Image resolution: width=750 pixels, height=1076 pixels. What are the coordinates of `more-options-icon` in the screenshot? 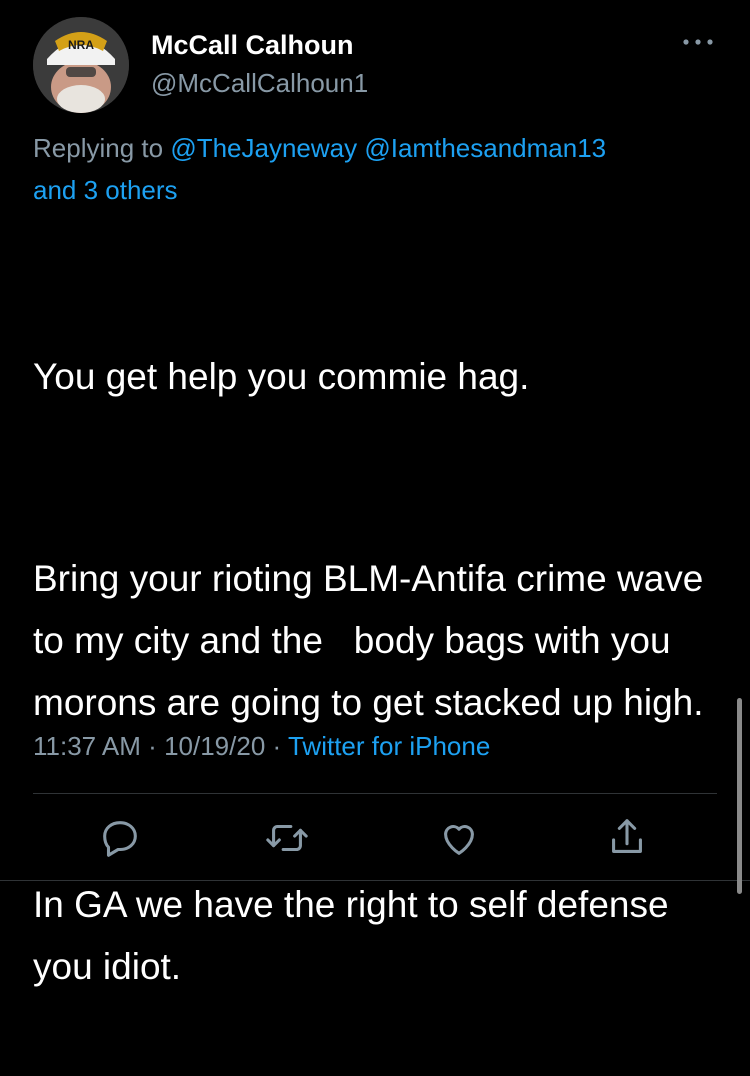 It's located at (698, 42).